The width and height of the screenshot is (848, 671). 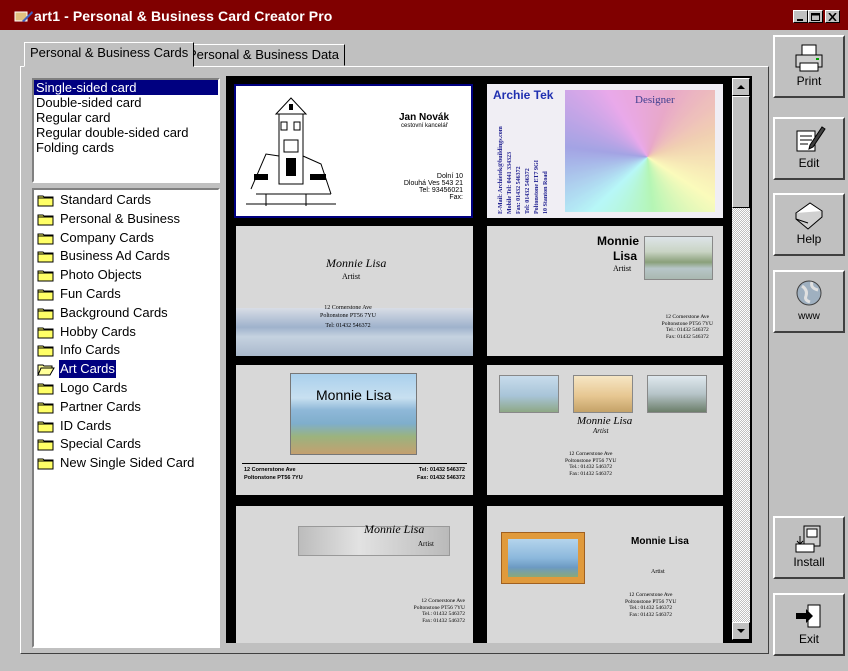 I want to click on card-gallery-scrollbar, so click(x=741, y=359).